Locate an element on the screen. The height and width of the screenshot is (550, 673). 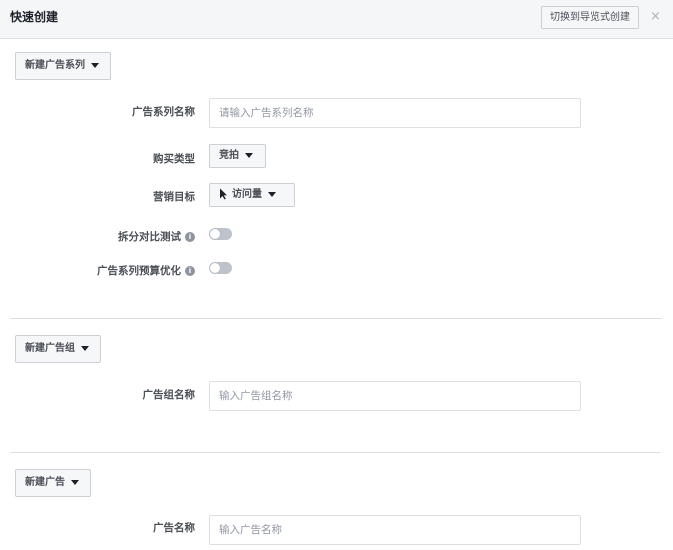
buying-type-dropdown: 竞拍 is located at coordinates (237, 156).